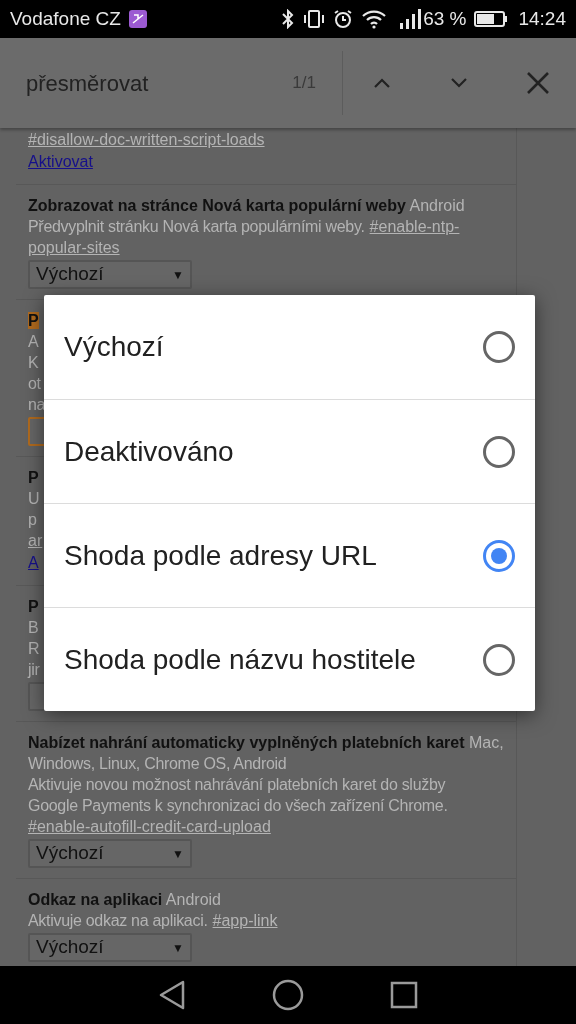 This screenshot has height=1024, width=576. What do you see at coordinates (374, 19) in the screenshot?
I see `wifi-icon` at bounding box center [374, 19].